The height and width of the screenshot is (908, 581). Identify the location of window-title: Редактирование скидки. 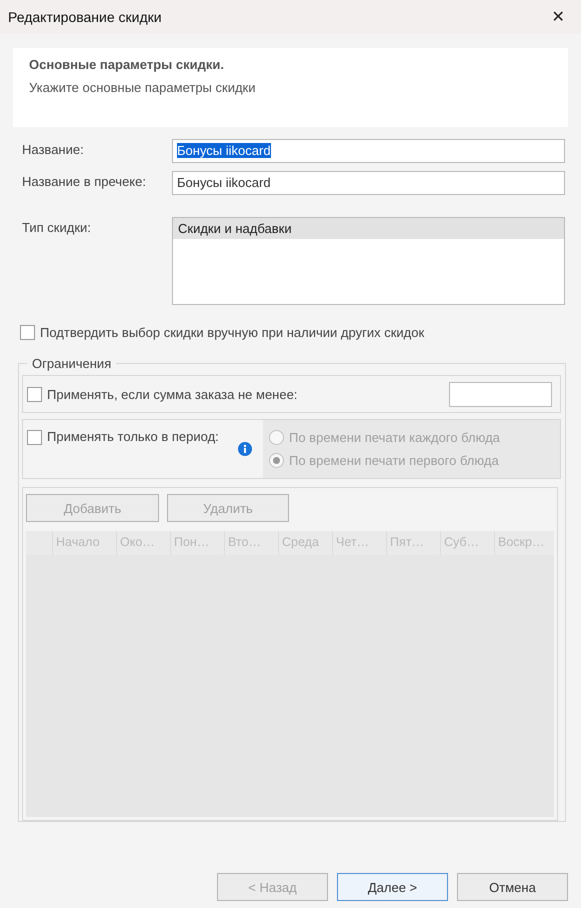
(85, 17).